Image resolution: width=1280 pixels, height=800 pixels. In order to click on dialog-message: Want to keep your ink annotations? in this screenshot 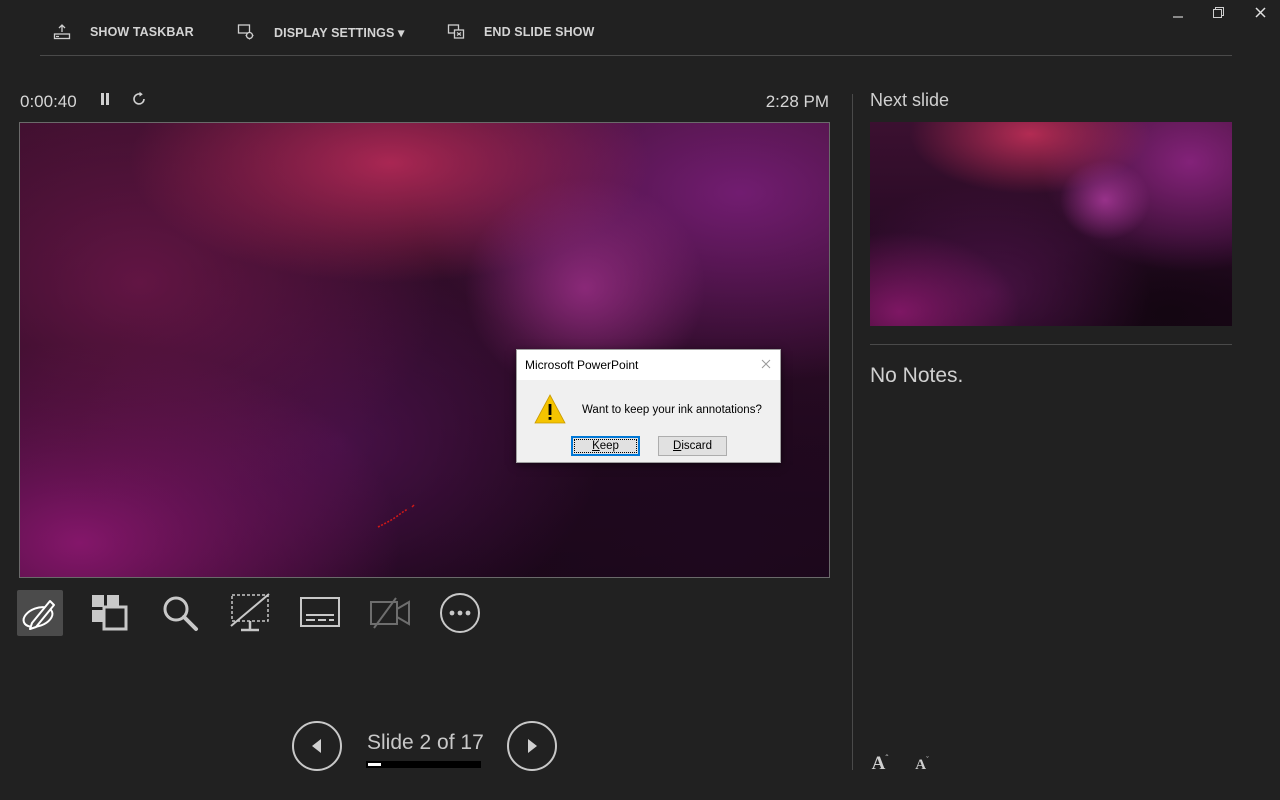, I will do `click(672, 410)`.